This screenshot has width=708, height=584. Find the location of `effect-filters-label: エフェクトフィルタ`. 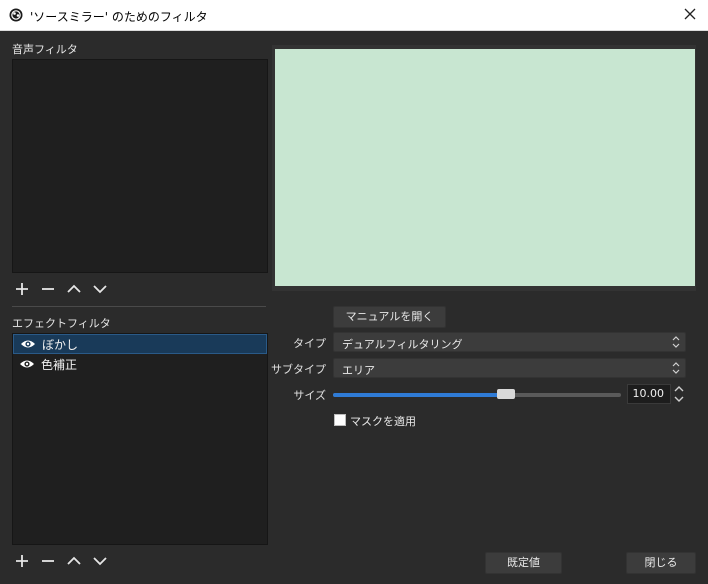

effect-filters-label: エフェクトフィルタ is located at coordinates (61, 323).